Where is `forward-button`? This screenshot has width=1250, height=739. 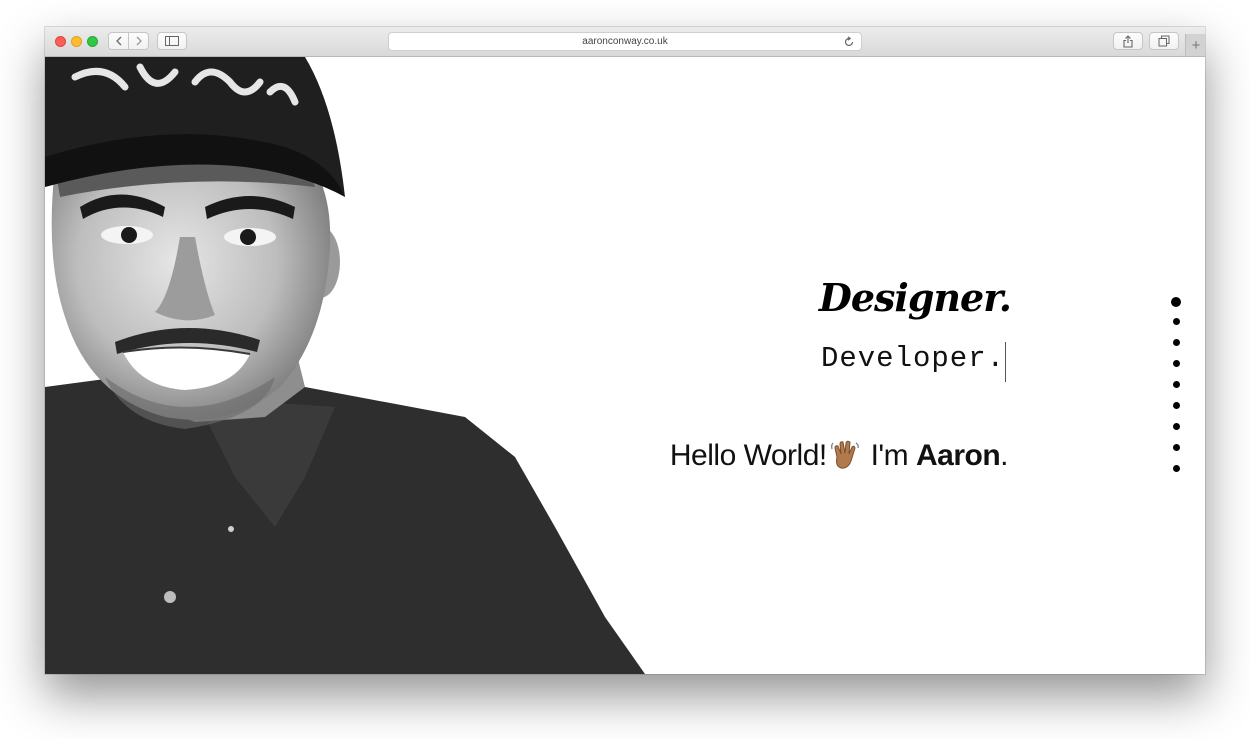
forward-button is located at coordinates (138, 41).